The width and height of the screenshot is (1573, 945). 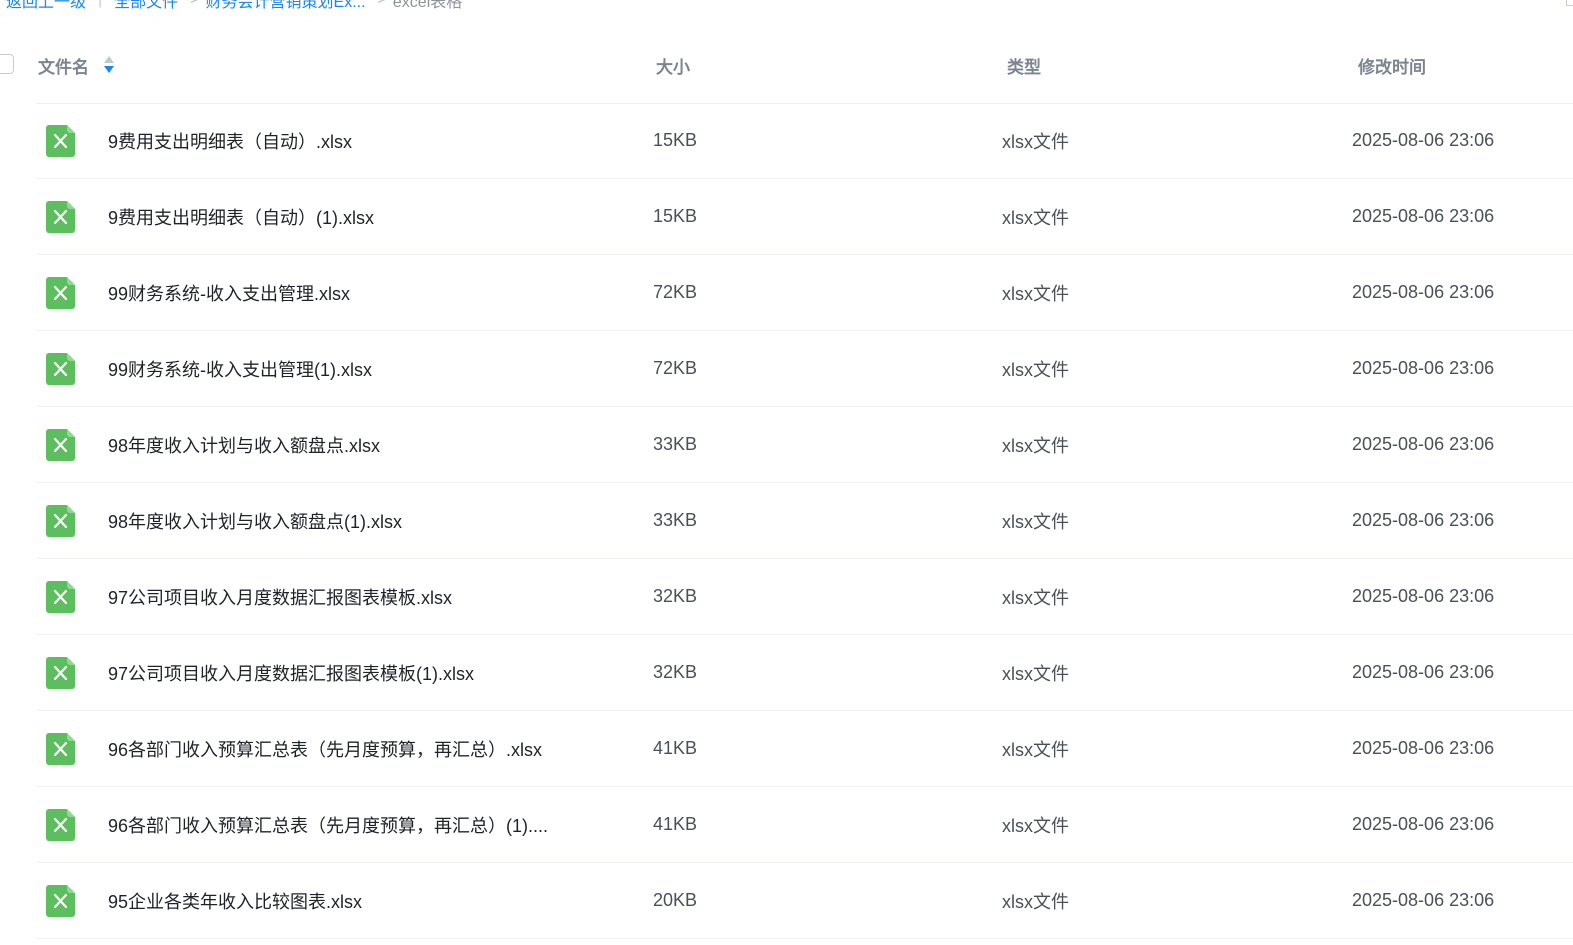 What do you see at coordinates (109, 59) in the screenshot?
I see `sort-asc-icon` at bounding box center [109, 59].